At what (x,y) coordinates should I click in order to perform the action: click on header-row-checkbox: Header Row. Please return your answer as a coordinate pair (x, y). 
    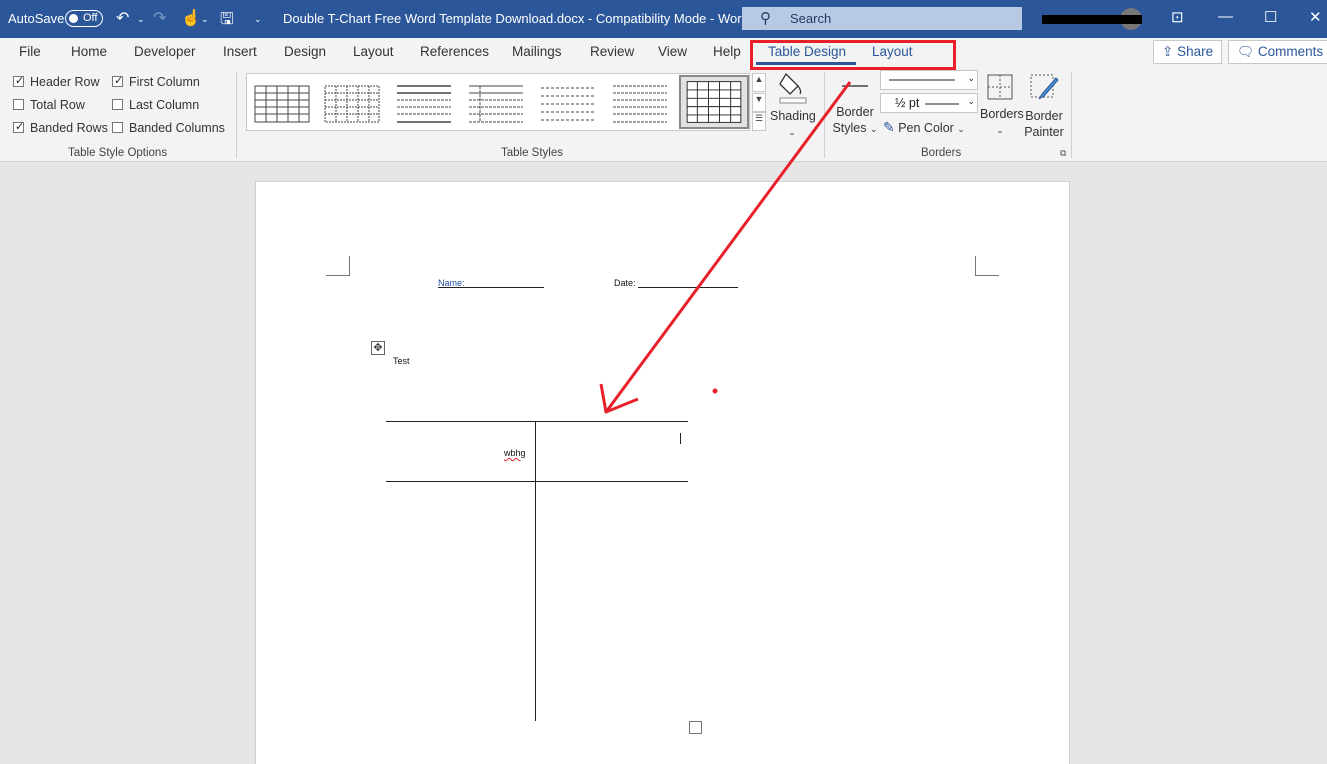
    Looking at the image, I should click on (56, 81).